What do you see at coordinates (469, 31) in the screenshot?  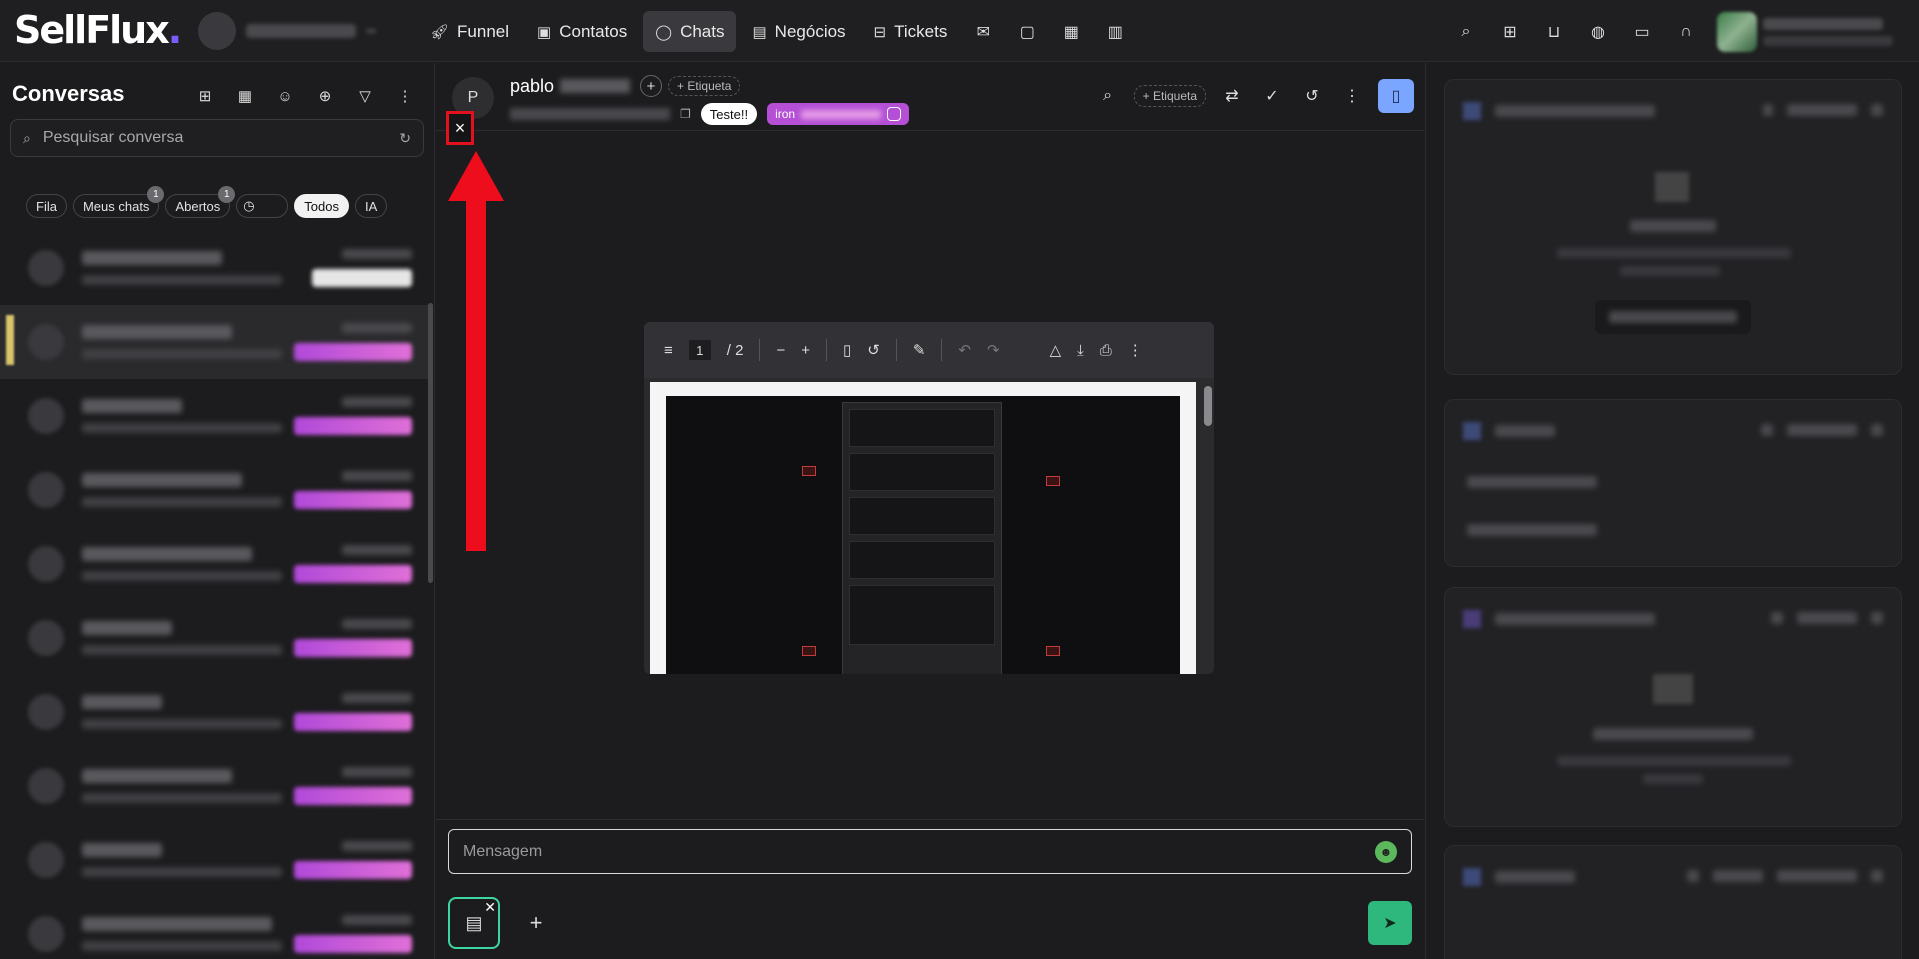 I see `nav-funnel: 🚀︎ Funnel` at bounding box center [469, 31].